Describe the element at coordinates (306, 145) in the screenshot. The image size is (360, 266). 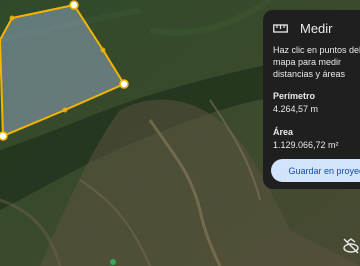
I see `area-value: 1.129.066,72 m²` at that location.